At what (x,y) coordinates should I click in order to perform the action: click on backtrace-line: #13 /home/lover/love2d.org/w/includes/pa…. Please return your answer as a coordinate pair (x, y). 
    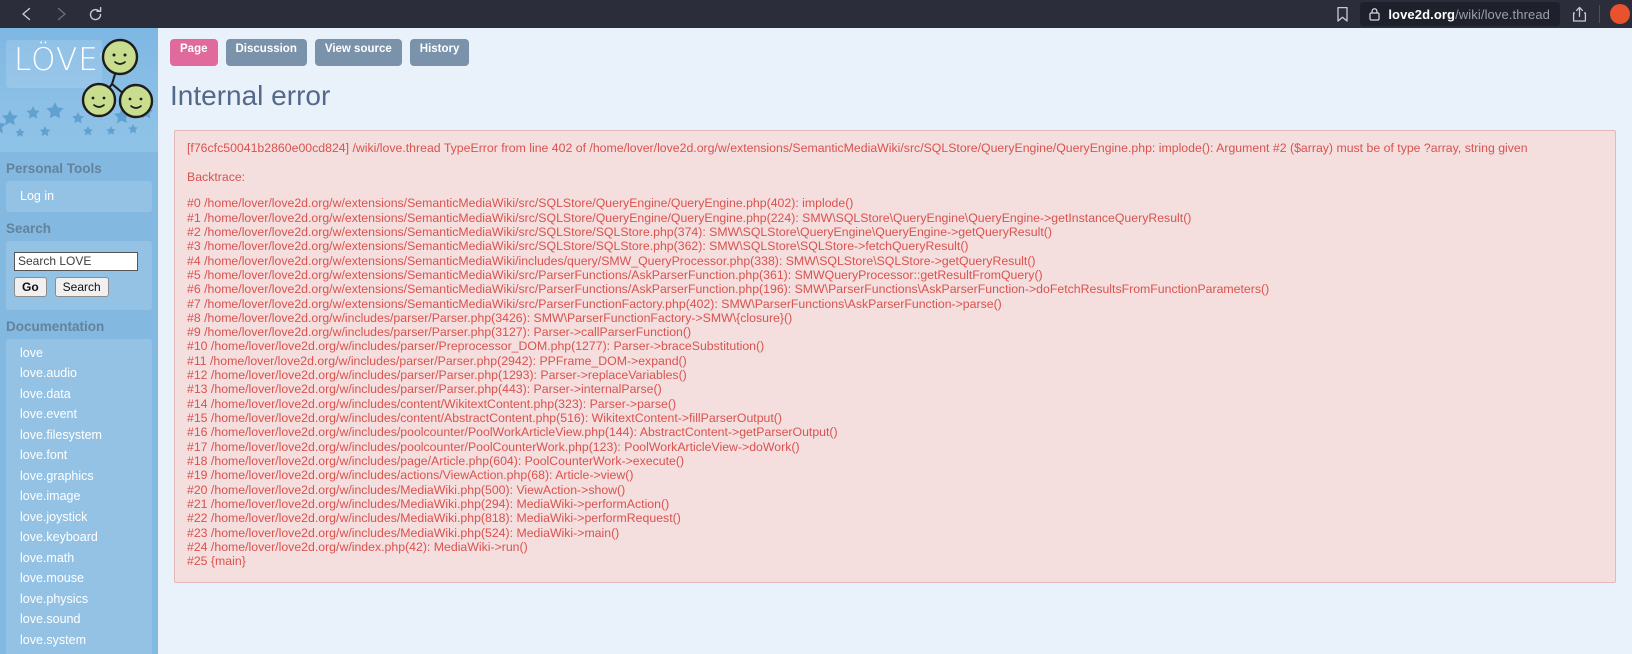
    Looking at the image, I should click on (424, 389).